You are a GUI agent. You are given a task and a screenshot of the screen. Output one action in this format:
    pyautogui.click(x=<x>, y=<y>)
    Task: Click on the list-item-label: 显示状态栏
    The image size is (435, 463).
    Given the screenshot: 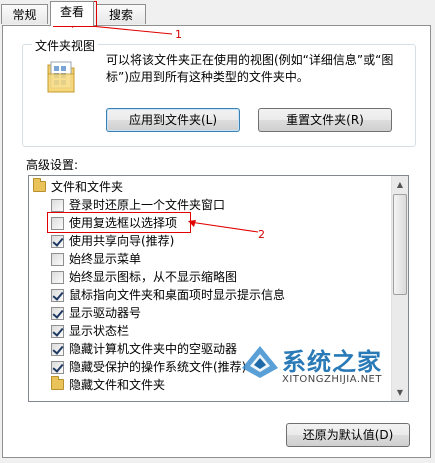 What is the action you would take?
    pyautogui.click(x=99, y=331)
    